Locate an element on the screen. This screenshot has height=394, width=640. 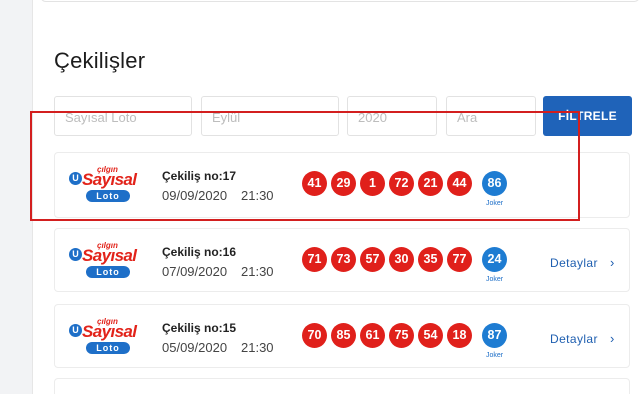
joker-ball: 87 is located at coordinates (494, 335).